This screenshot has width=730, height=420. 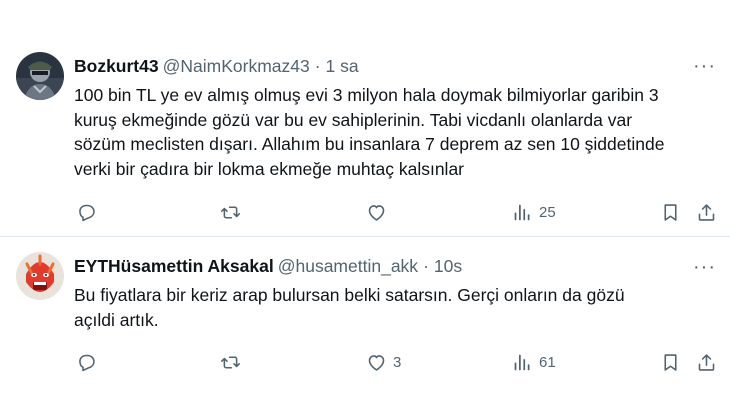 I want to click on tweet-header: Bozkurt43 @NaimKorkmaz43 · 1 sa, so click(x=216, y=66).